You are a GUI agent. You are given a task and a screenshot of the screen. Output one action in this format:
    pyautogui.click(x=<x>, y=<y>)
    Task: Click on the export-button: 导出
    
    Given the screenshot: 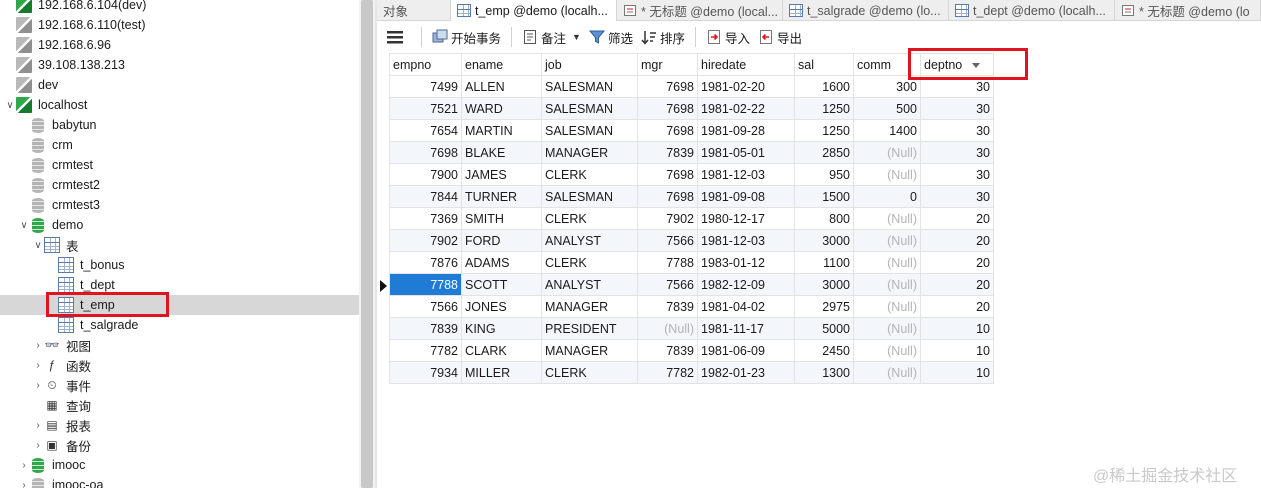 What is the action you would take?
    pyautogui.click(x=780, y=37)
    